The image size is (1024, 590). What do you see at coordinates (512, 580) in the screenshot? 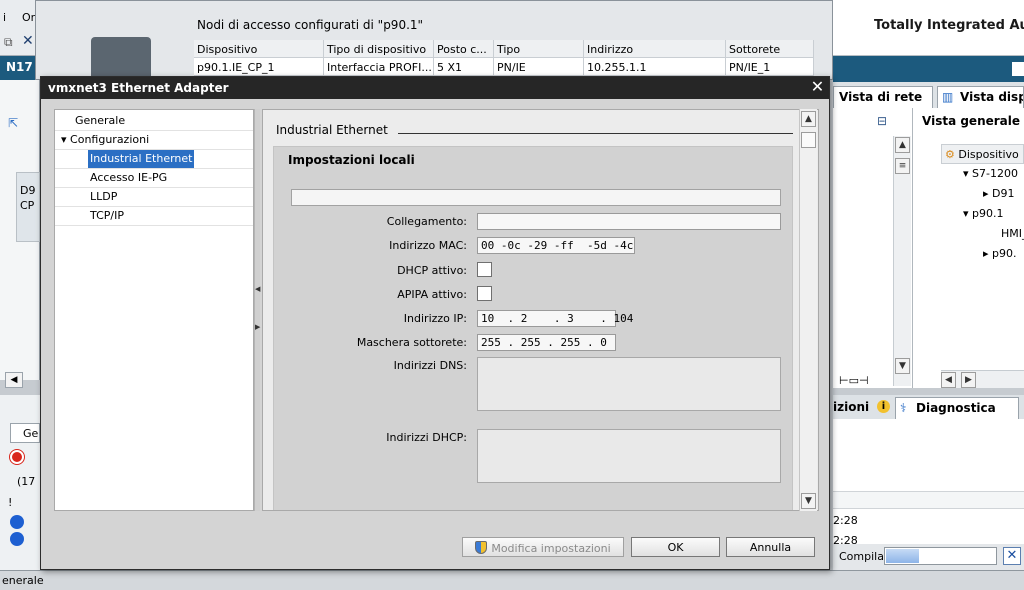
I see `status-bar: enerale` at bounding box center [512, 580].